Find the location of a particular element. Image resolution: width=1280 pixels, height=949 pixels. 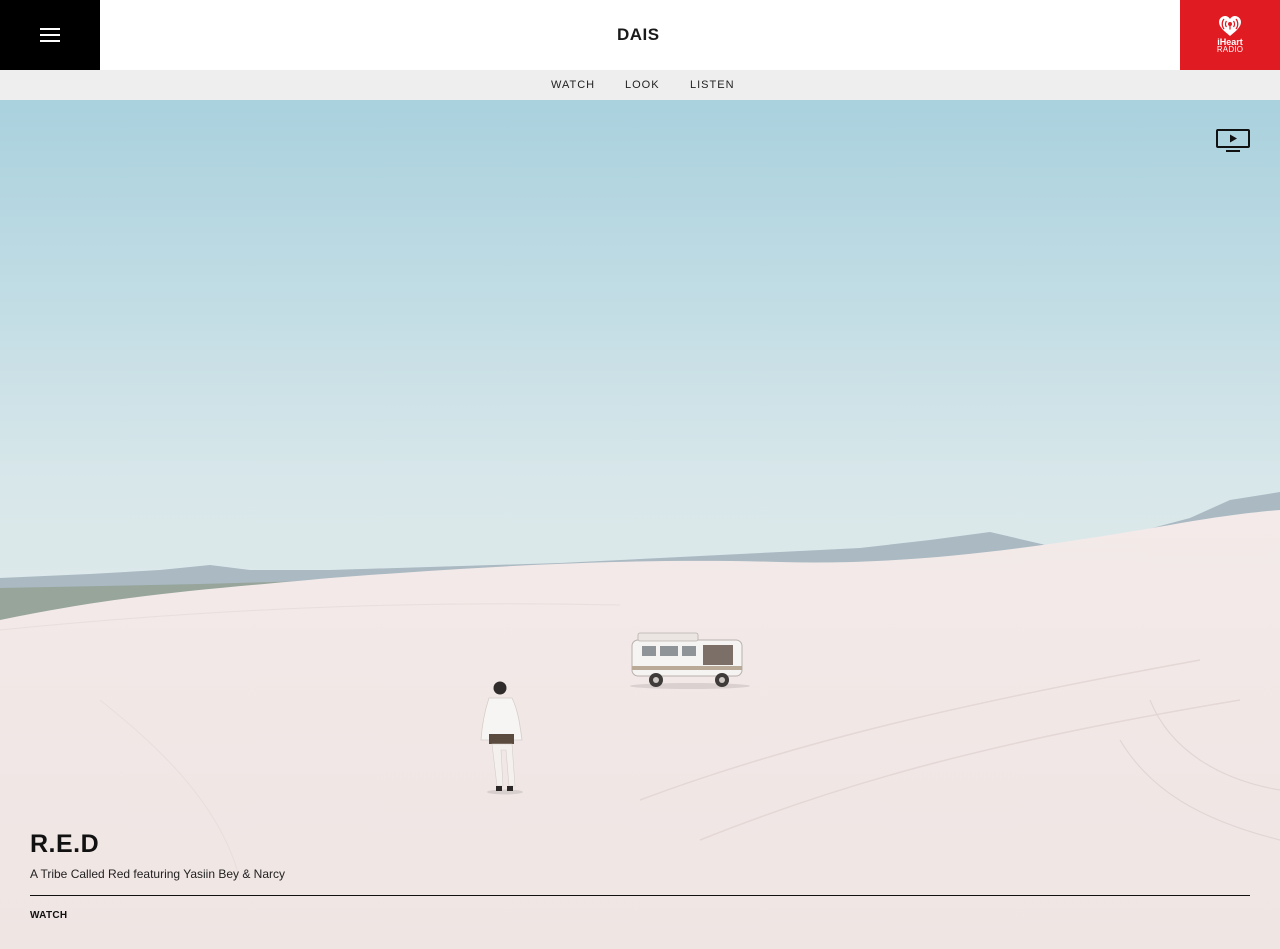

logo-text: DAIS is located at coordinates (638, 34).